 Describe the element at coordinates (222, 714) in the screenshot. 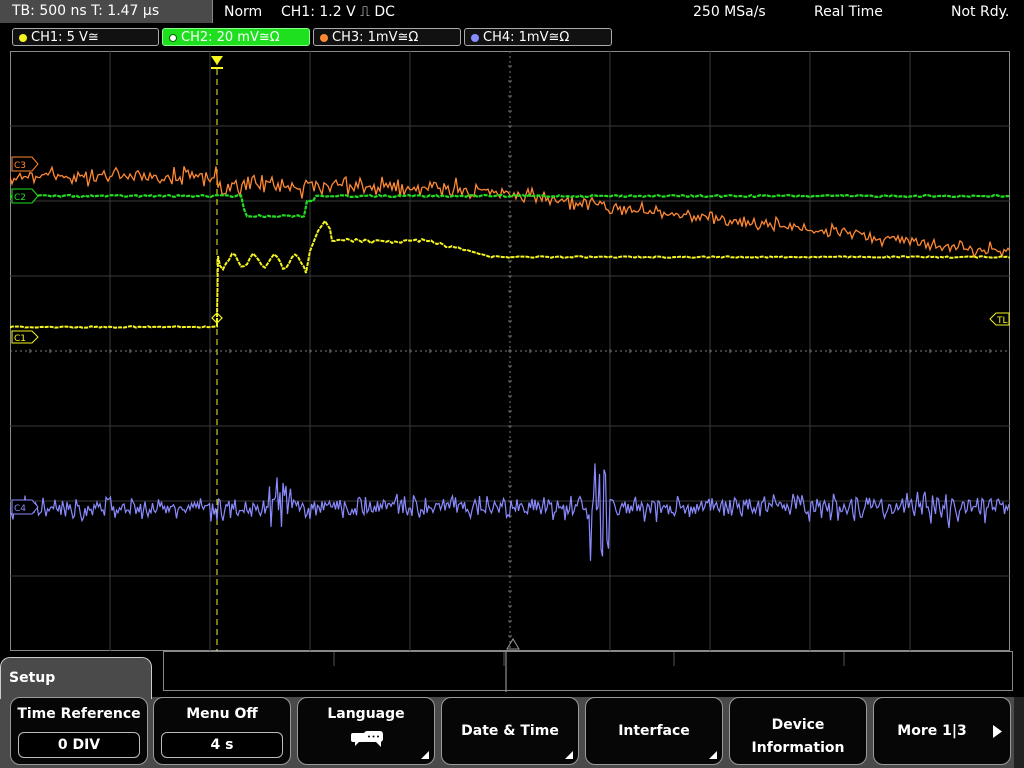

I see `menu-off-label: Menu Off` at that location.